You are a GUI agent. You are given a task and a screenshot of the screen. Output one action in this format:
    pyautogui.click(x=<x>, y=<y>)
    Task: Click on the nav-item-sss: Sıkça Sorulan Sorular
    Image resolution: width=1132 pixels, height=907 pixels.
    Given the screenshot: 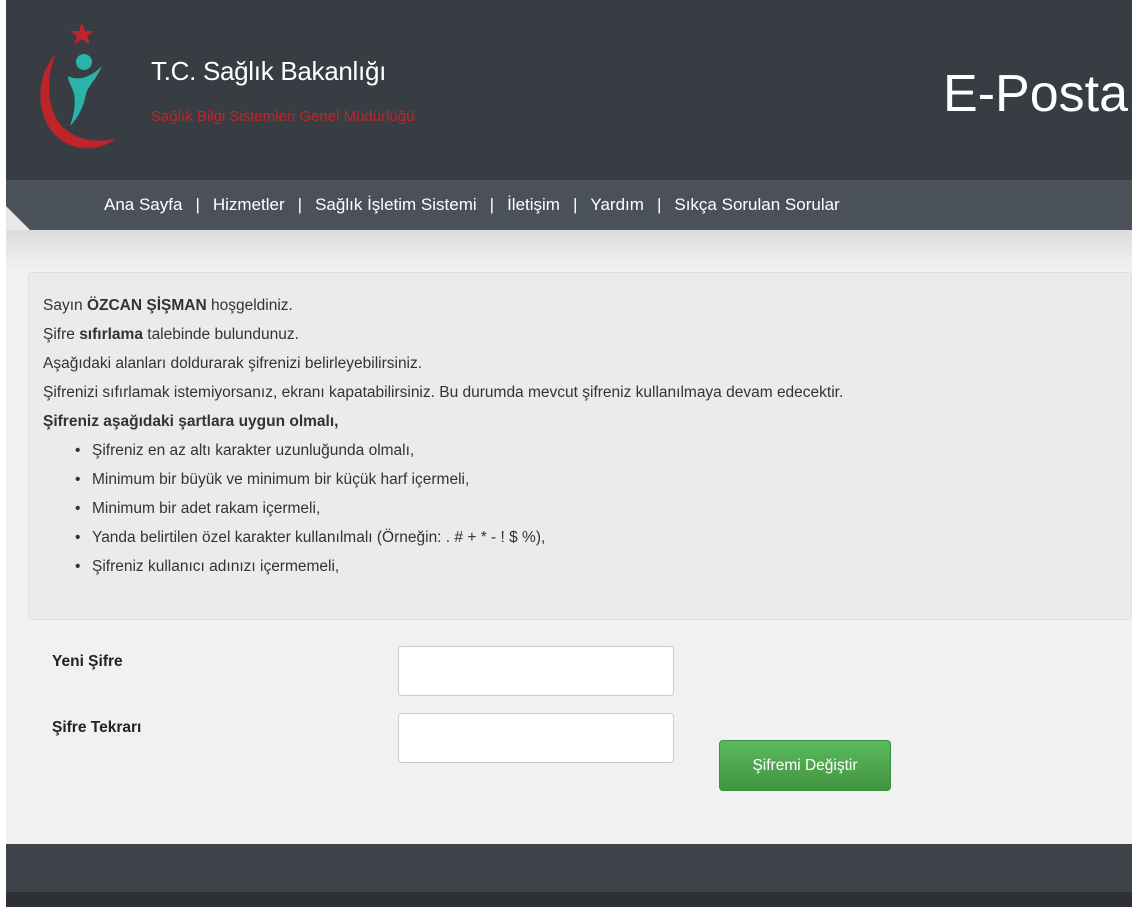 What is the action you would take?
    pyautogui.click(x=756, y=205)
    